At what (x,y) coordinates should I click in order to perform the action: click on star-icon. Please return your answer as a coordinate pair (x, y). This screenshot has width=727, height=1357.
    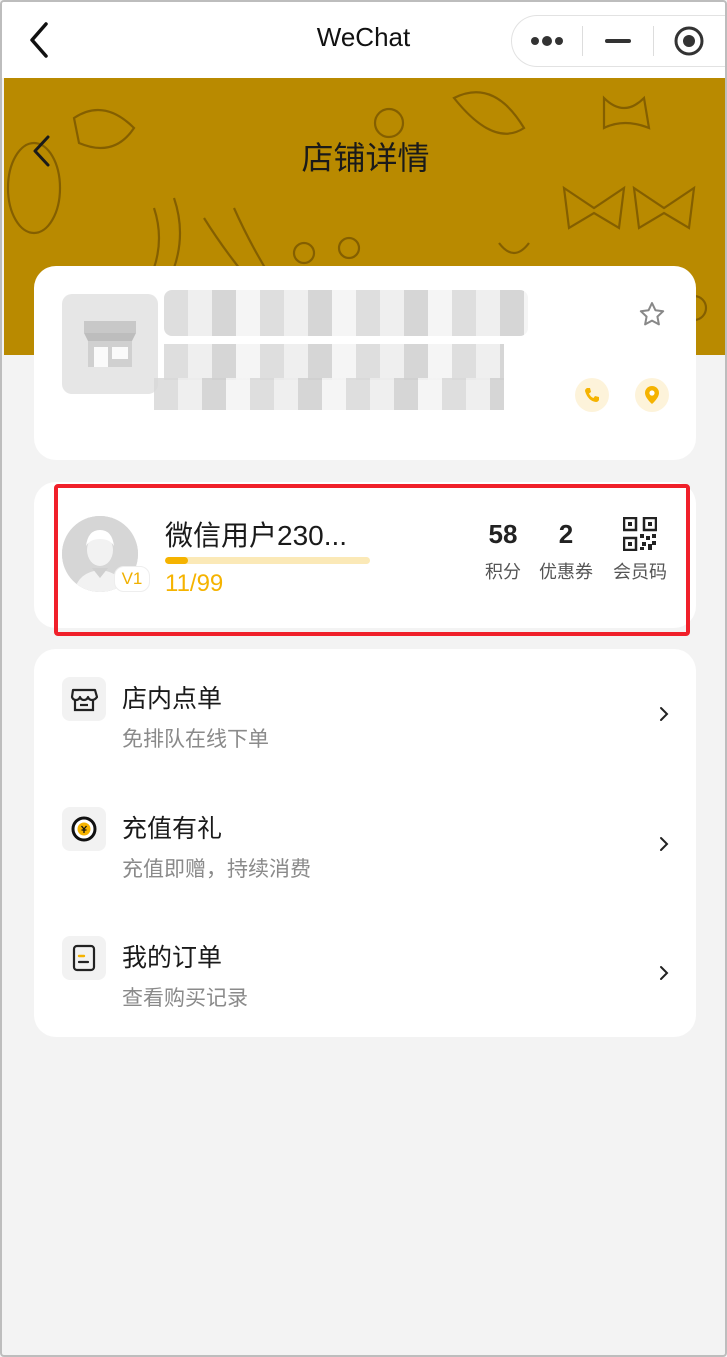
    Looking at the image, I should click on (652, 314).